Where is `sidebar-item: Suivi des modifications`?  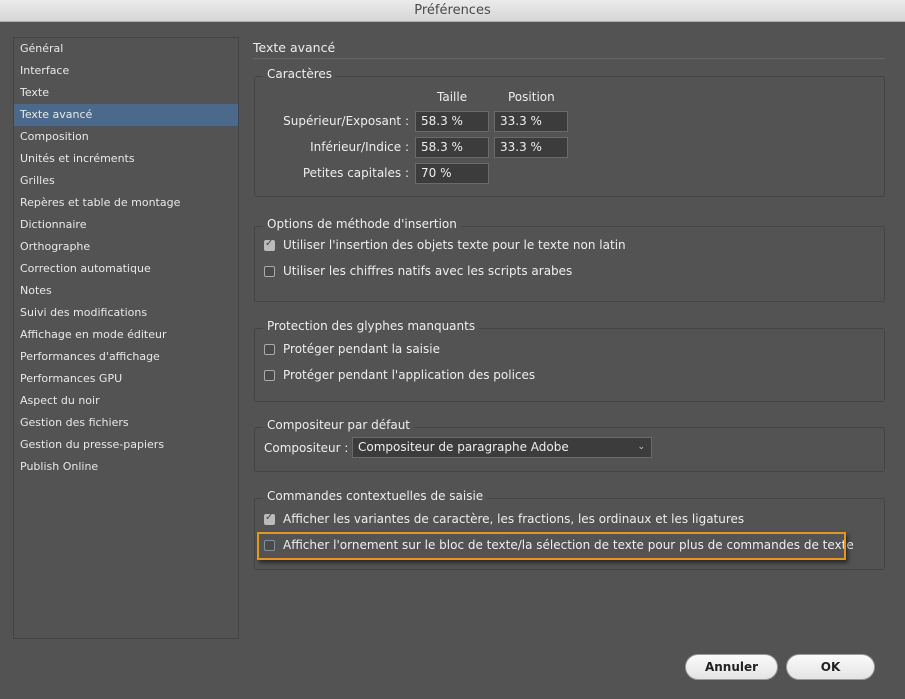 sidebar-item: Suivi des modifications is located at coordinates (126, 313).